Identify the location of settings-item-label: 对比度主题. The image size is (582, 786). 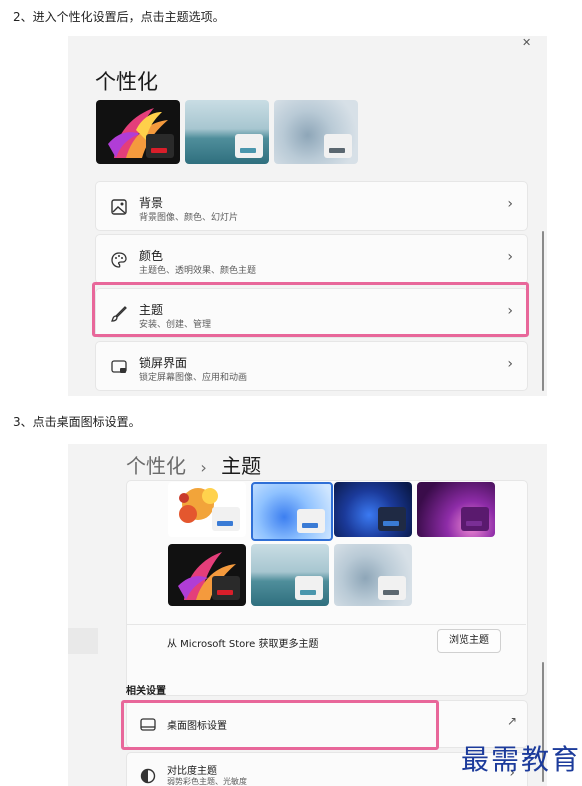
(192, 771).